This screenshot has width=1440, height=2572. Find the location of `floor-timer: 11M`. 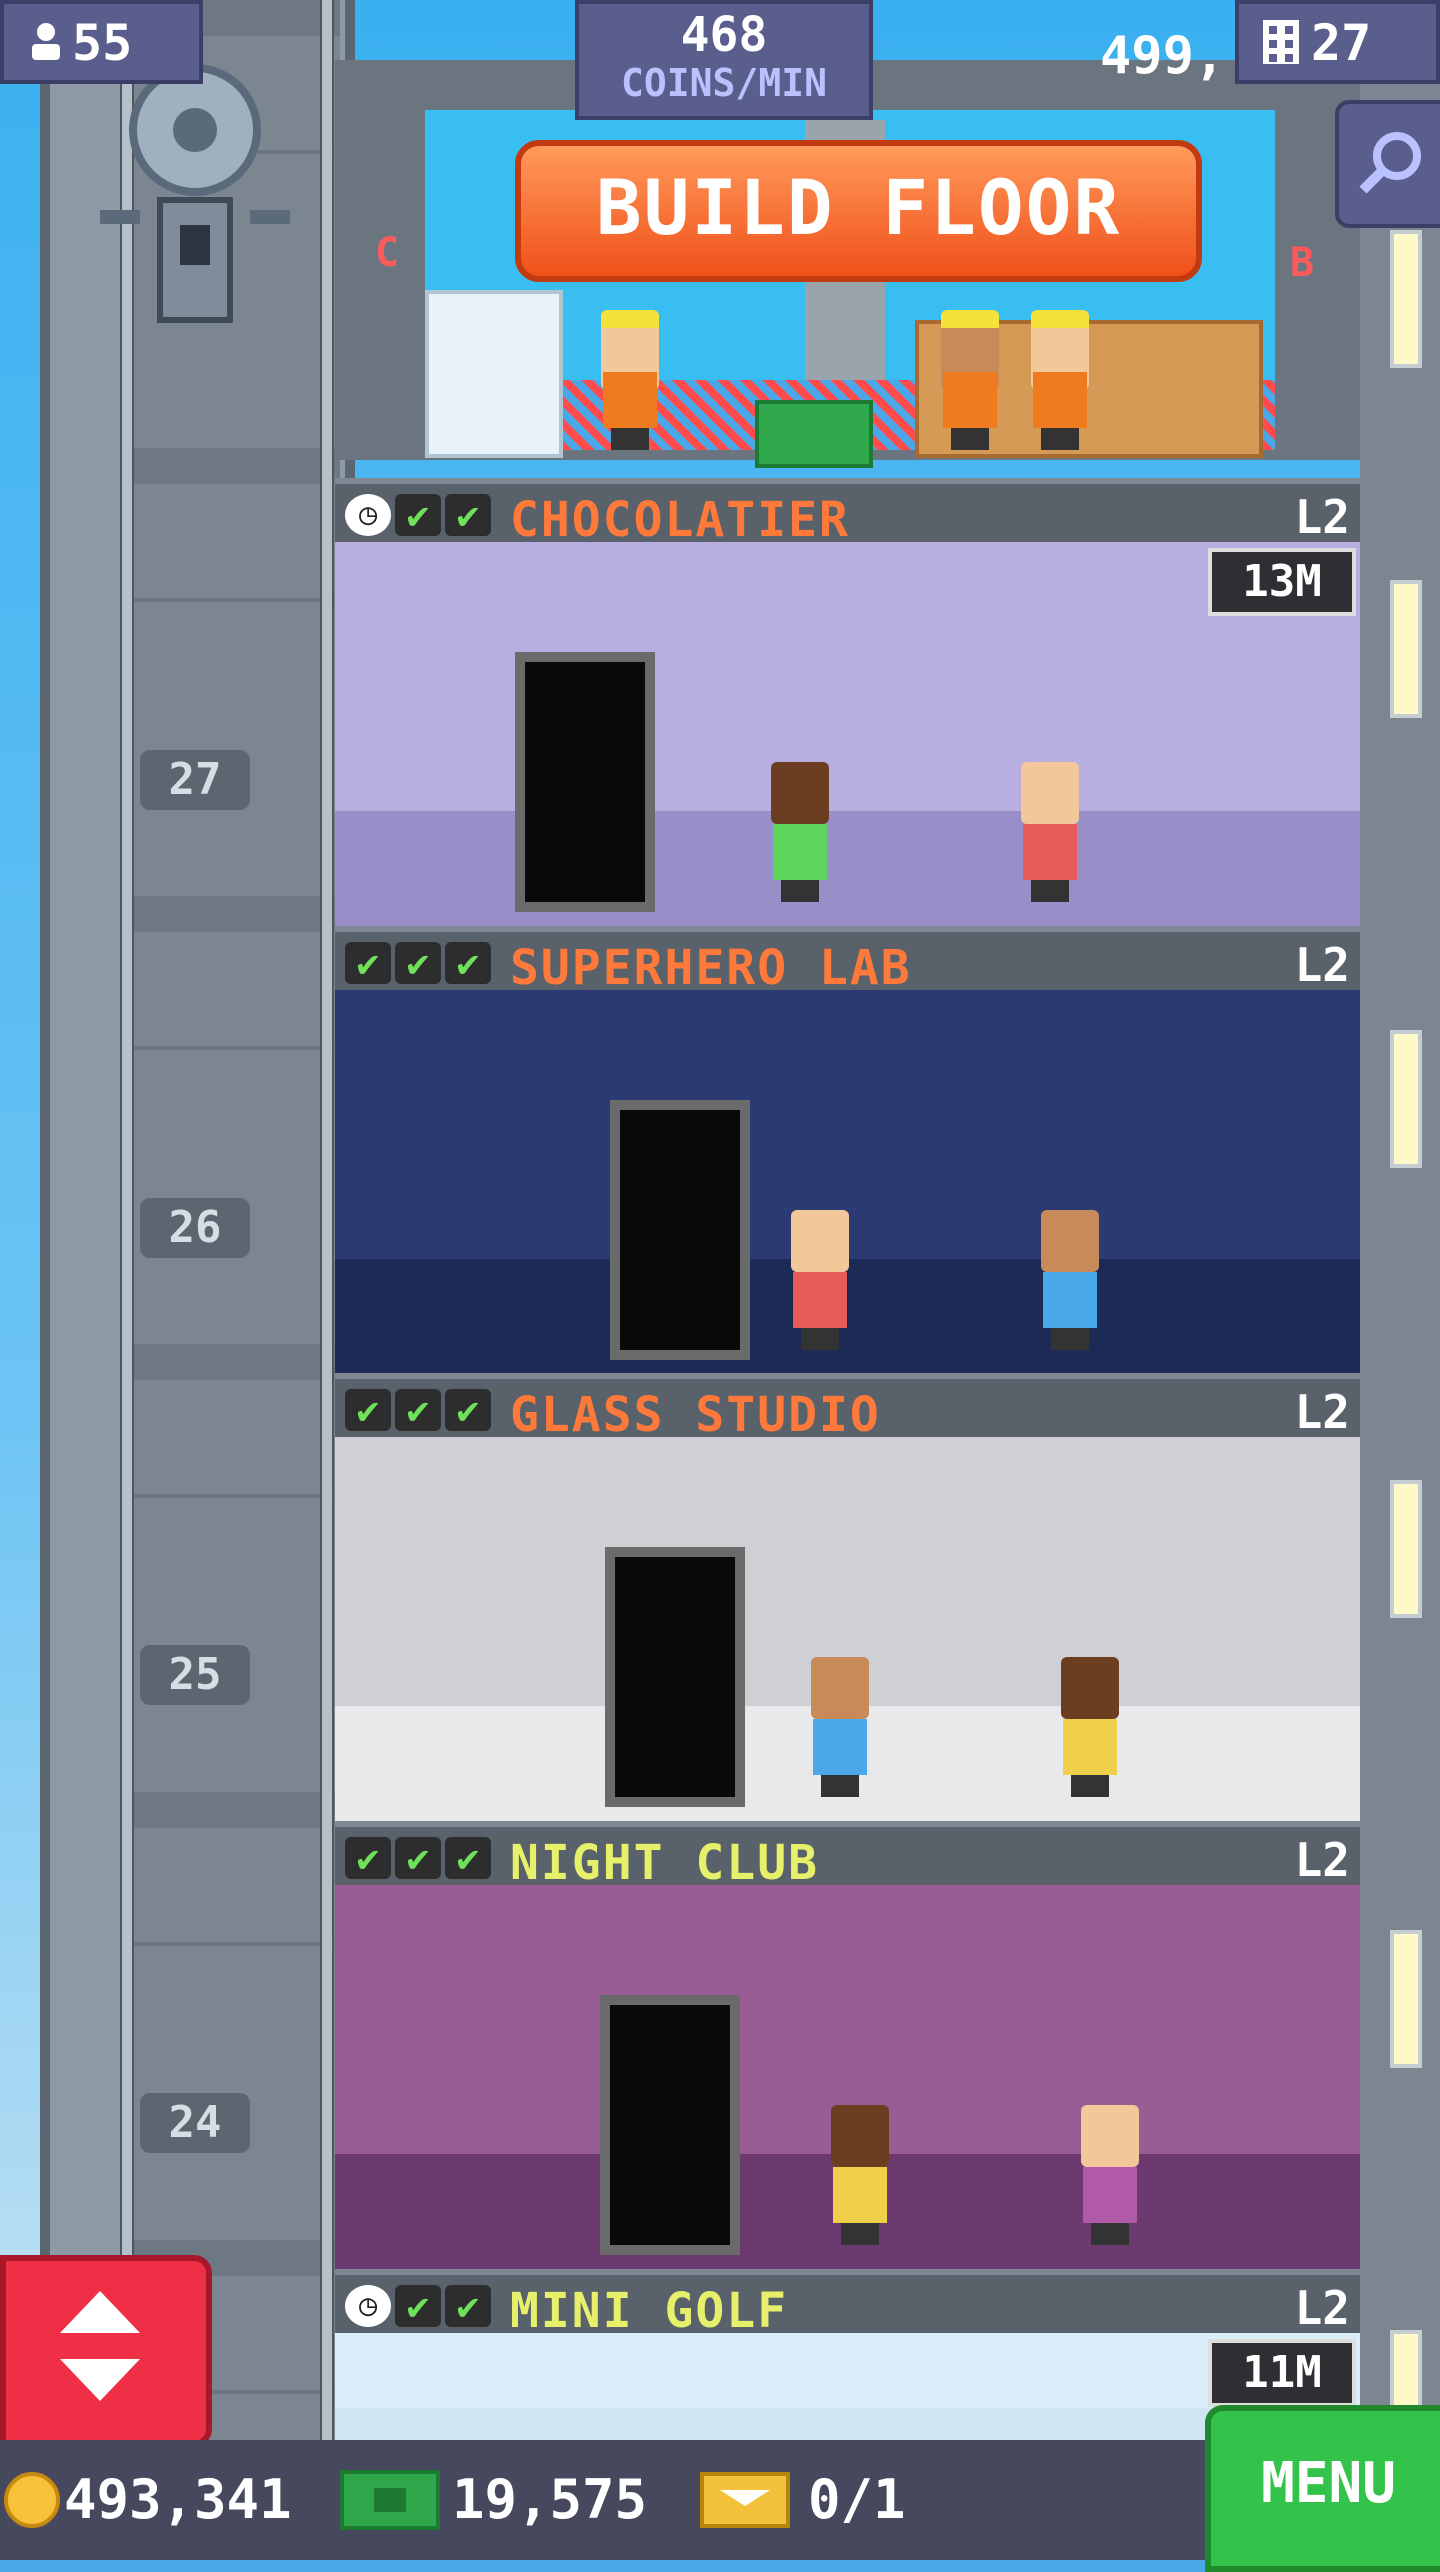

floor-timer: 11M is located at coordinates (1282, 2373).